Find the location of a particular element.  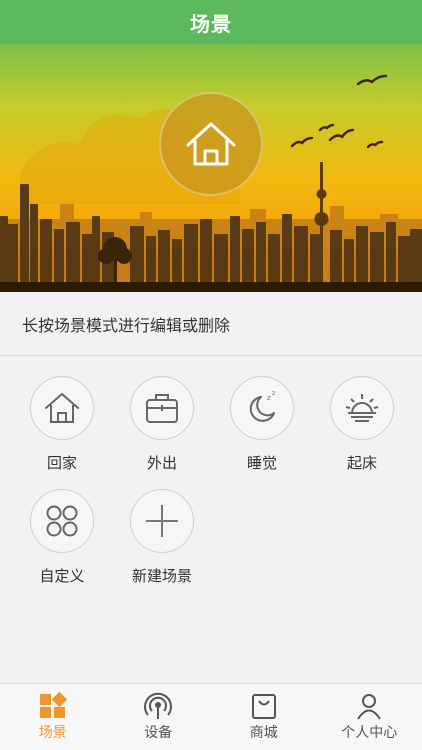

tab-label: 场景 is located at coordinates (52, 733).